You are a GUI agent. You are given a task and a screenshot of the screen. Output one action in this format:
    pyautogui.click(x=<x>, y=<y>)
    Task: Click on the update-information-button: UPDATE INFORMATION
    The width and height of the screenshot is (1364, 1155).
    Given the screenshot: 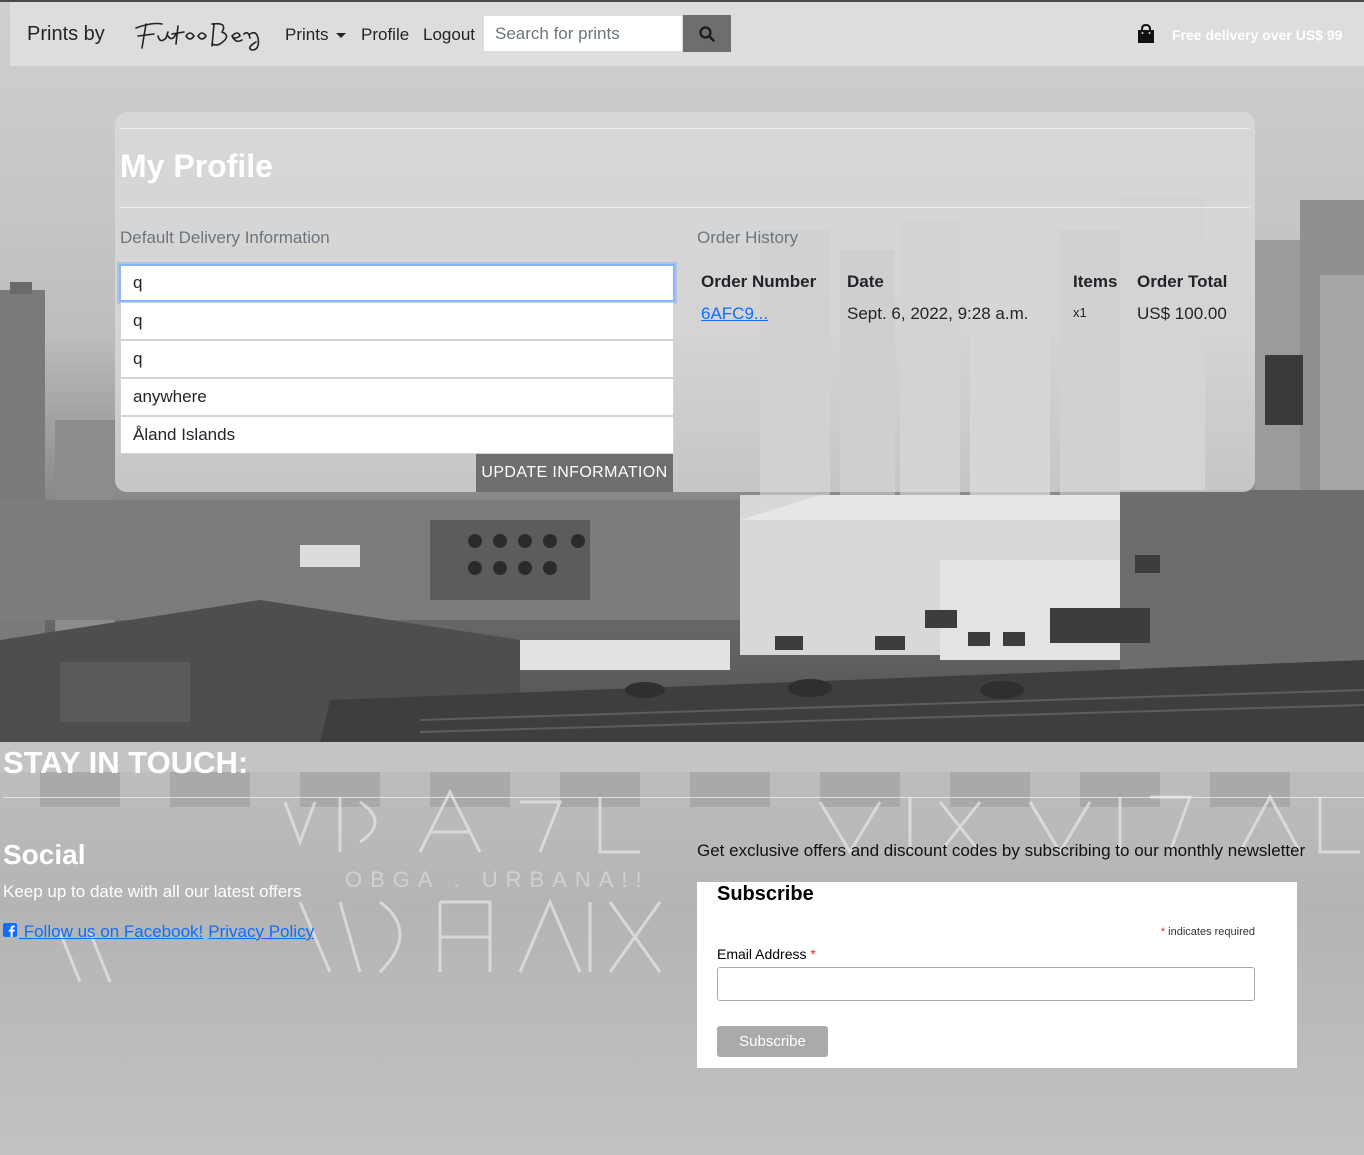 What is the action you would take?
    pyautogui.click(x=574, y=473)
    